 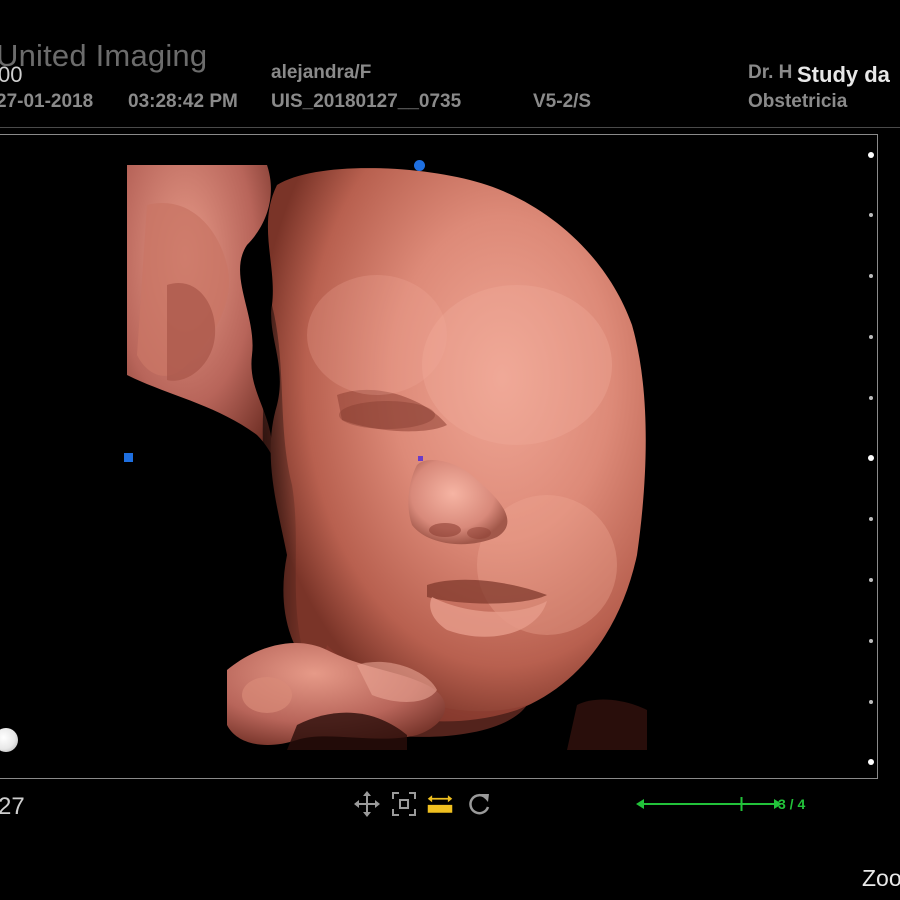 I want to click on scale-dot-middle, so click(x=871, y=458).